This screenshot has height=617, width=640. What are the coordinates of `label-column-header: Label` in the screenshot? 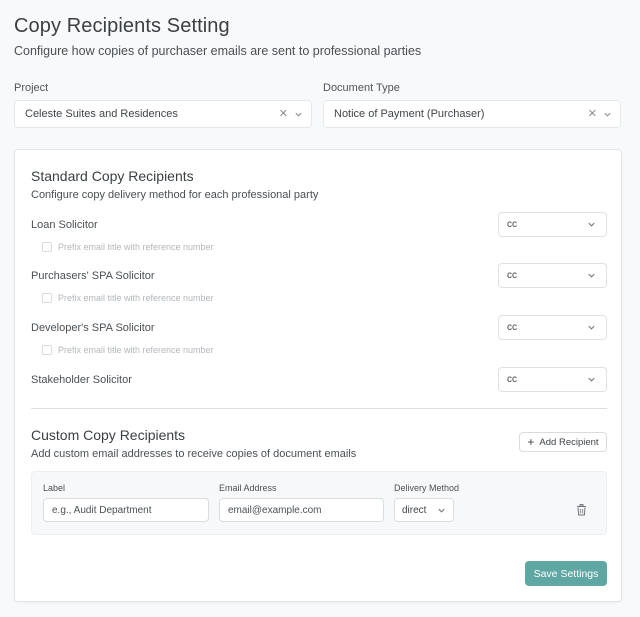 It's located at (54, 488).